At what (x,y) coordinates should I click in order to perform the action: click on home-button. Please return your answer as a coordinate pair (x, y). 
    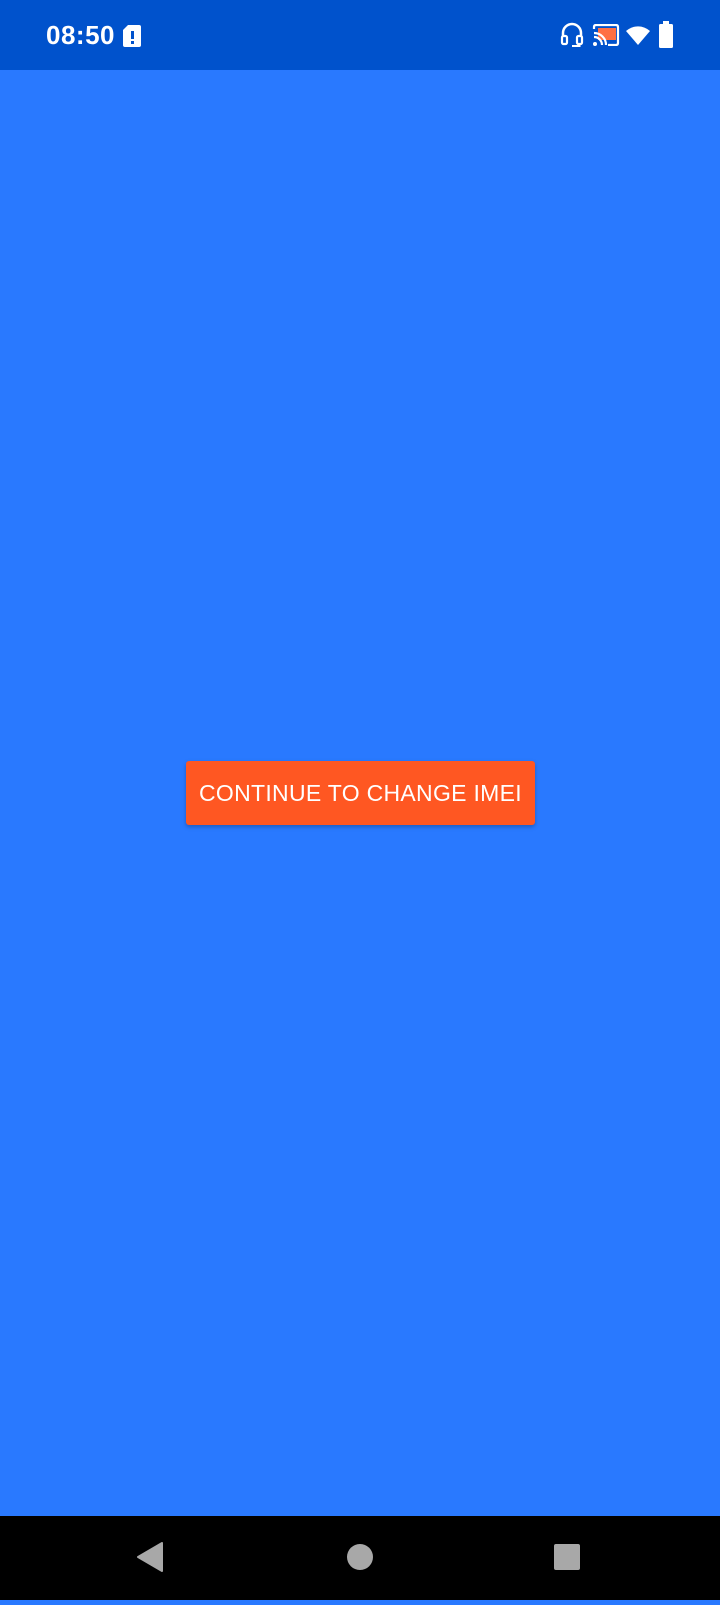
    Looking at the image, I should click on (360, 1558).